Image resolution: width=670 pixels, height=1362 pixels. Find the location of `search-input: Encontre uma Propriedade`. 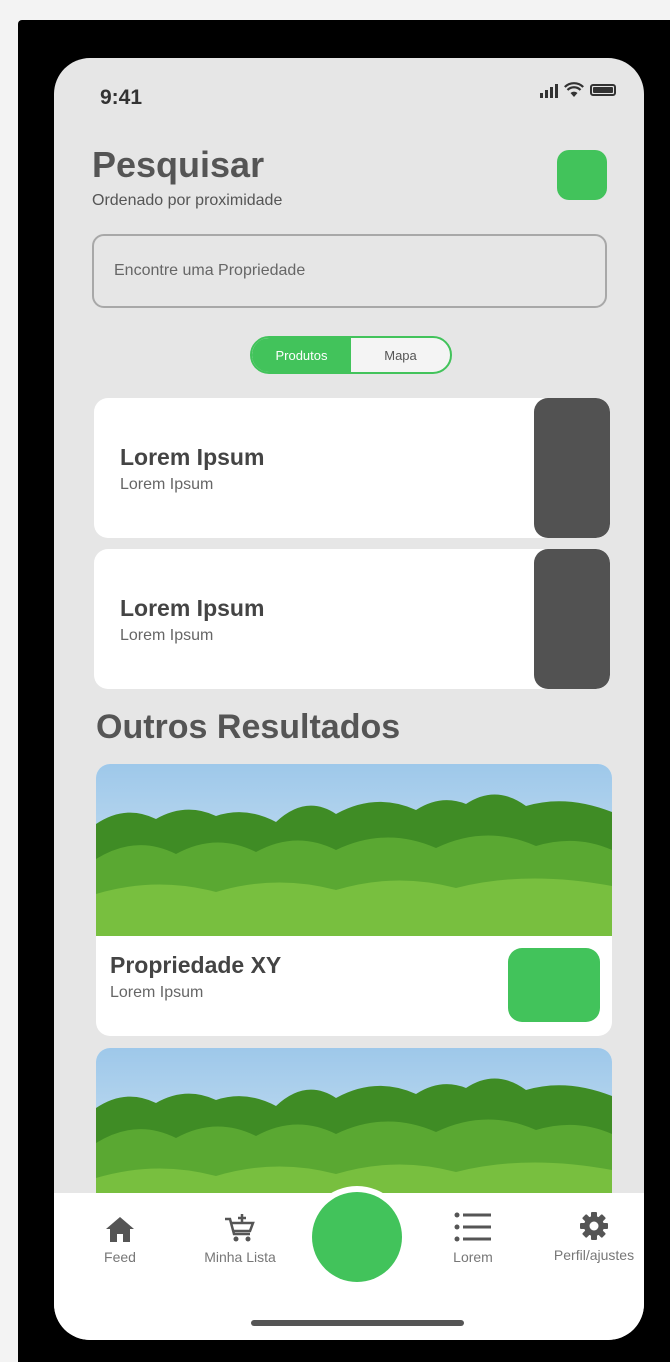

search-input: Encontre uma Propriedade is located at coordinates (349, 271).